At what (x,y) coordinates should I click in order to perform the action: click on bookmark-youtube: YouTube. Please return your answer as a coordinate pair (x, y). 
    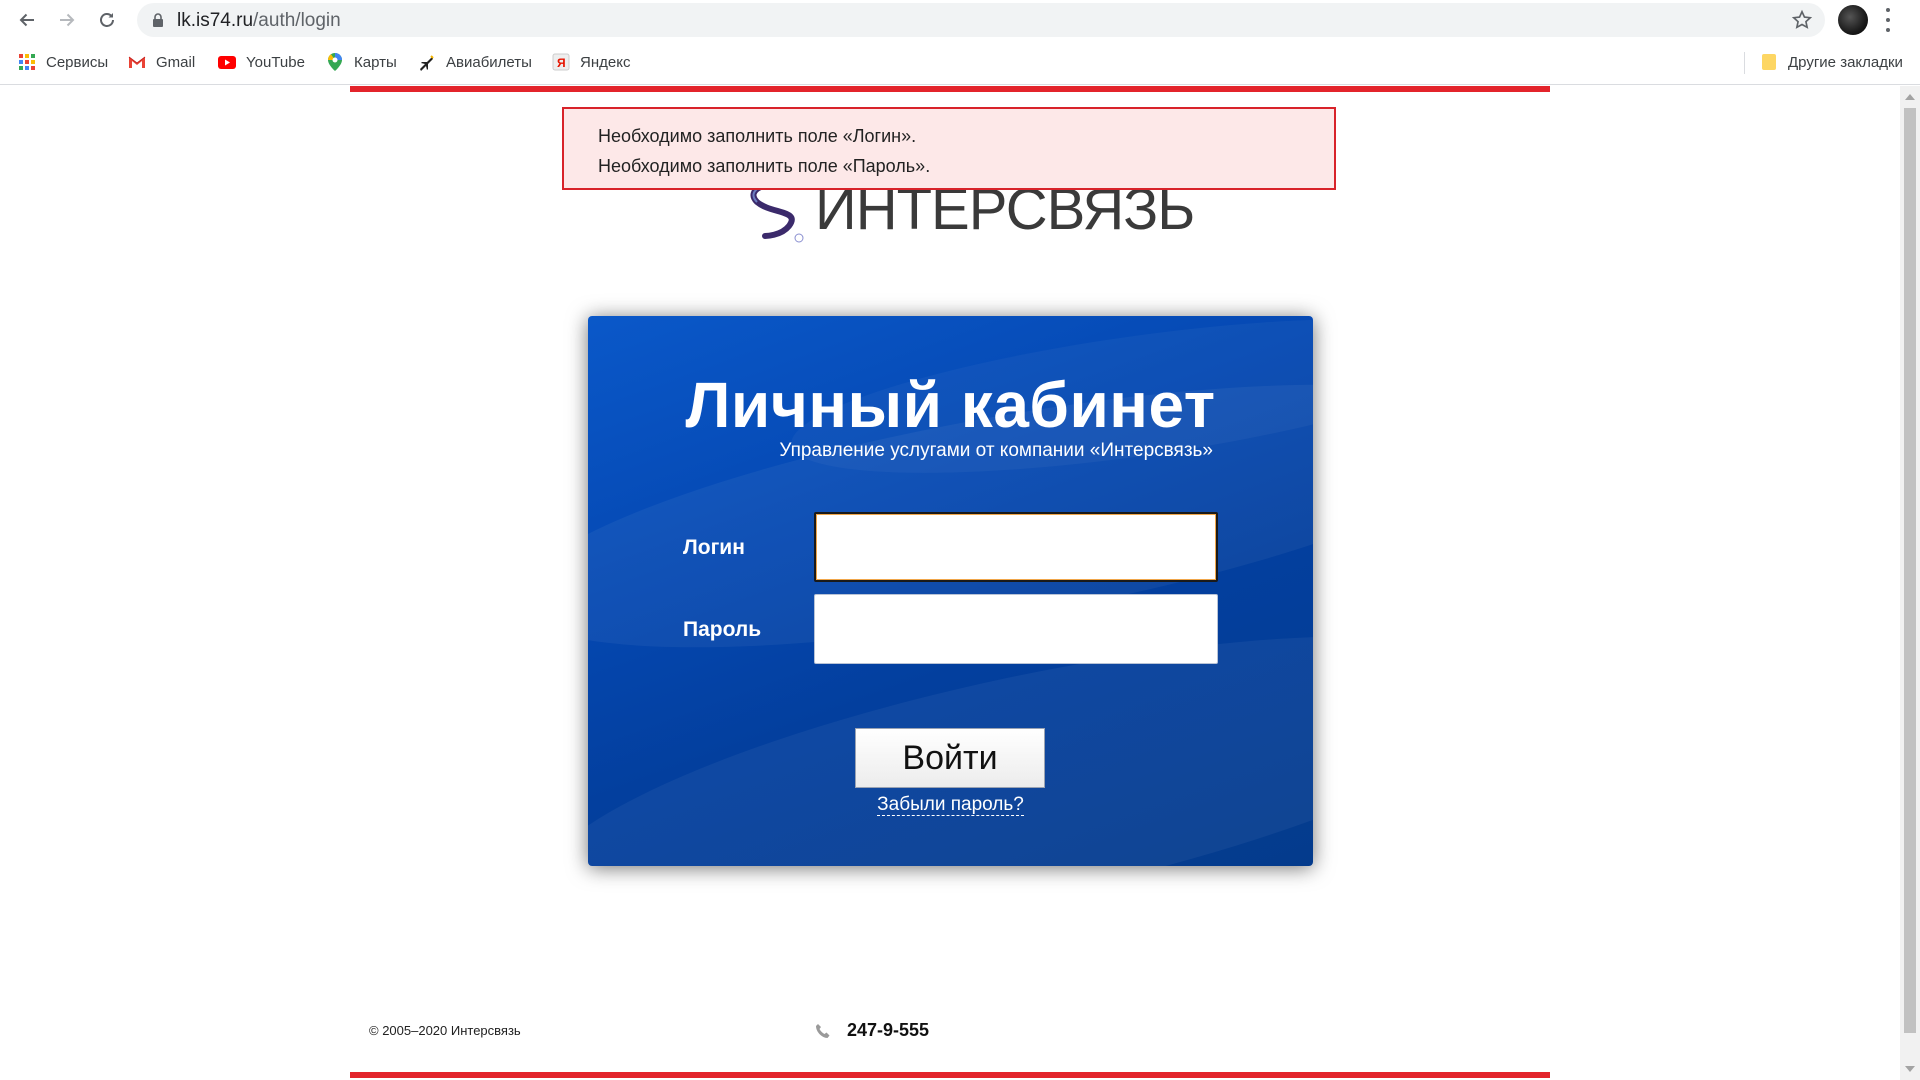
    Looking at the image, I should click on (261, 62).